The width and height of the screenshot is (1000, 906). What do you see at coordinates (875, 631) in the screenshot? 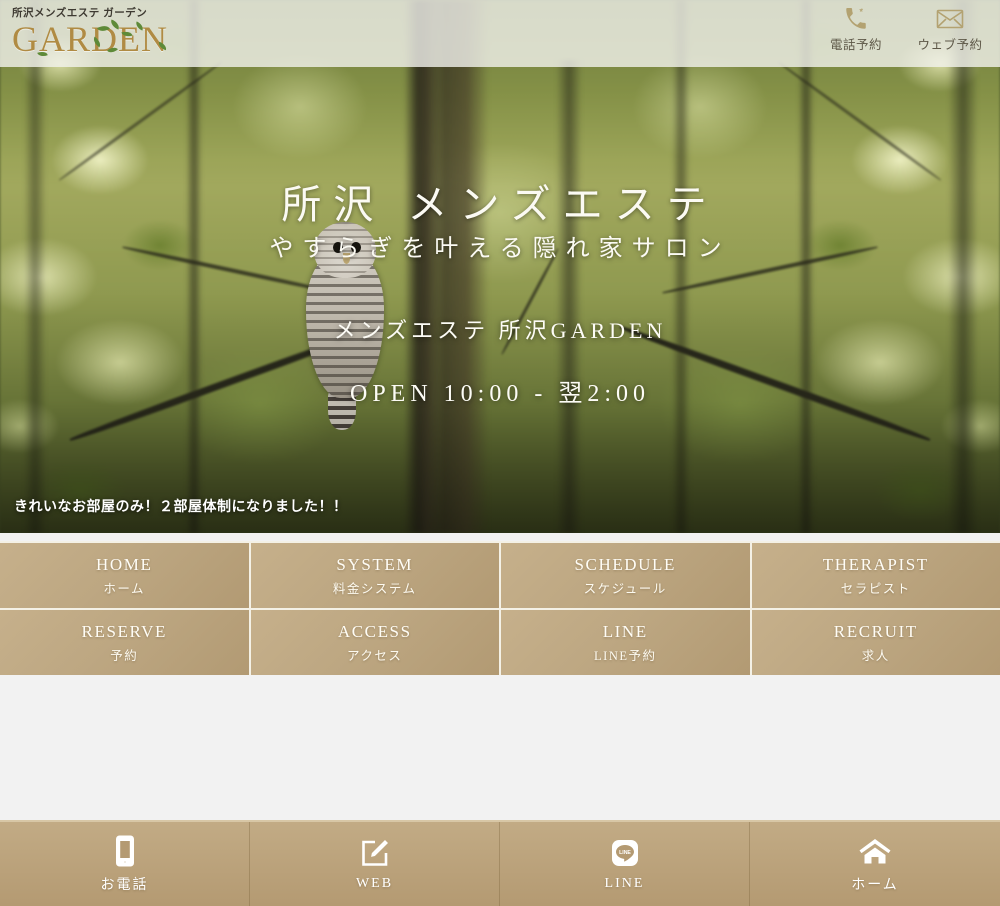
I see `nav-label-en: RECRUIT` at bounding box center [875, 631].